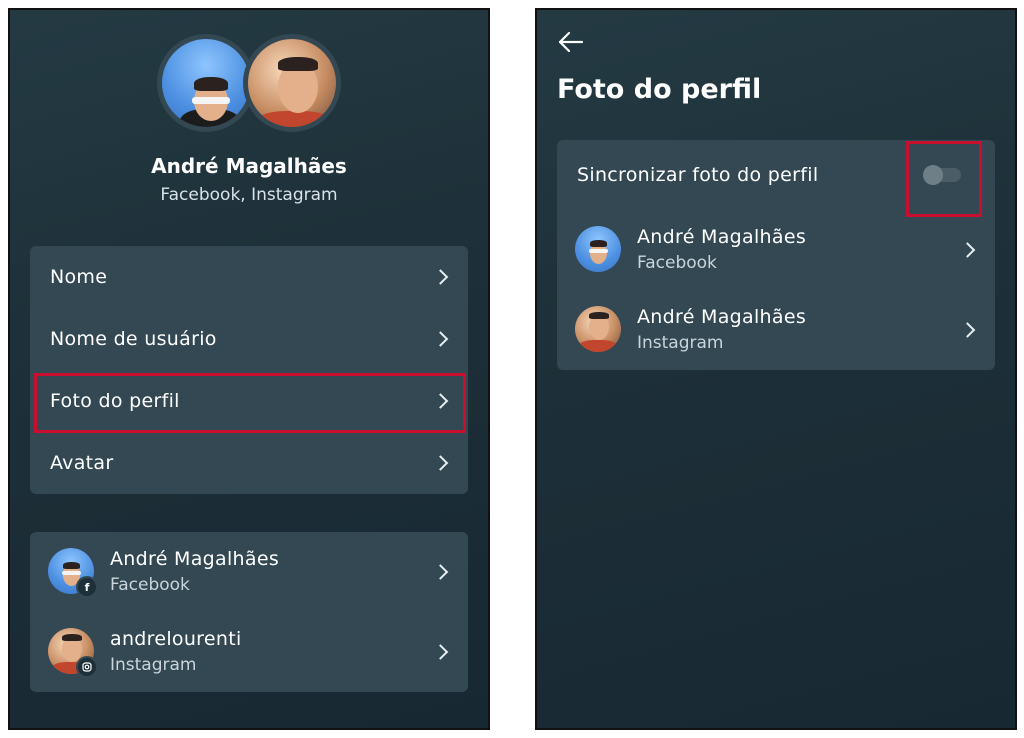 This screenshot has height=738, width=1024. I want to click on account-row-instagram: andrelourenti Instagram, so click(249, 652).